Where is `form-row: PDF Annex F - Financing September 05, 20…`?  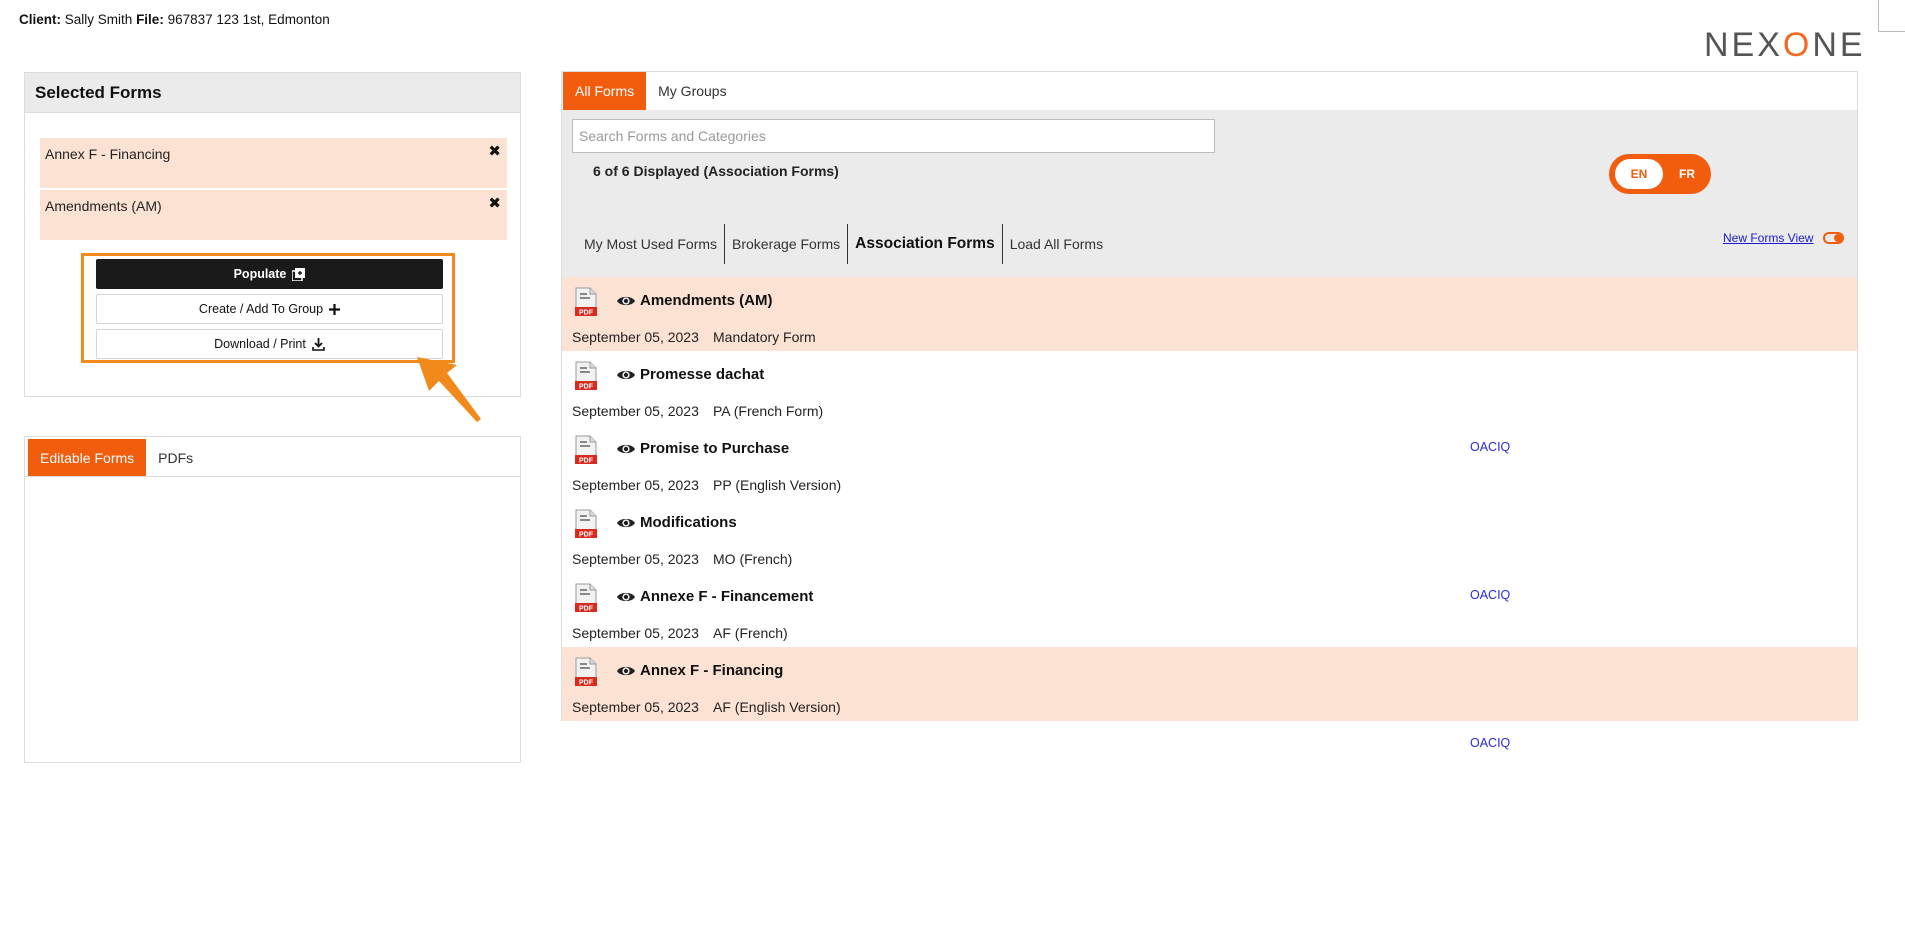 form-row: PDF Annex F - Financing September 05, 20… is located at coordinates (1209, 698).